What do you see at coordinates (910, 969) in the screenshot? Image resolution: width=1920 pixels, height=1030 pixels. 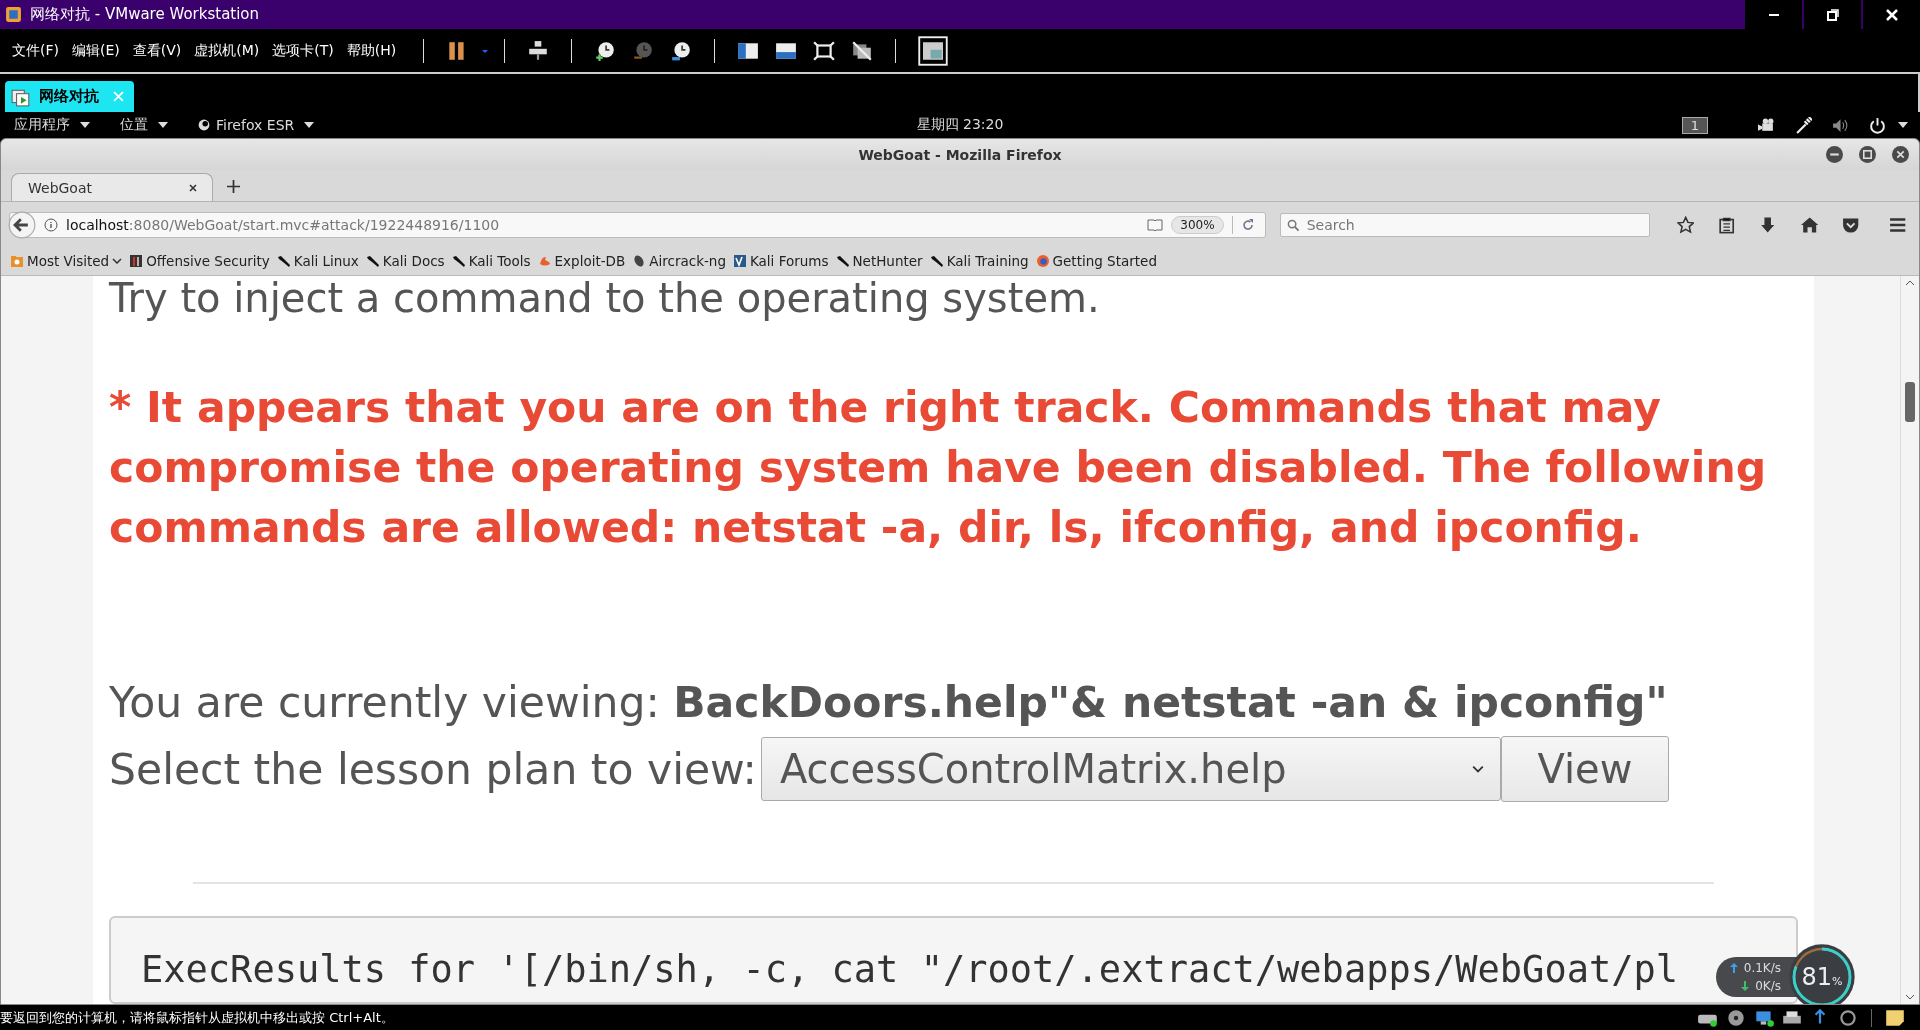 I see `exec-results-text: ExecResults for '[/bin/sh, -c, cat "/root/.extract/webapps/WebGoat/pl` at bounding box center [910, 969].